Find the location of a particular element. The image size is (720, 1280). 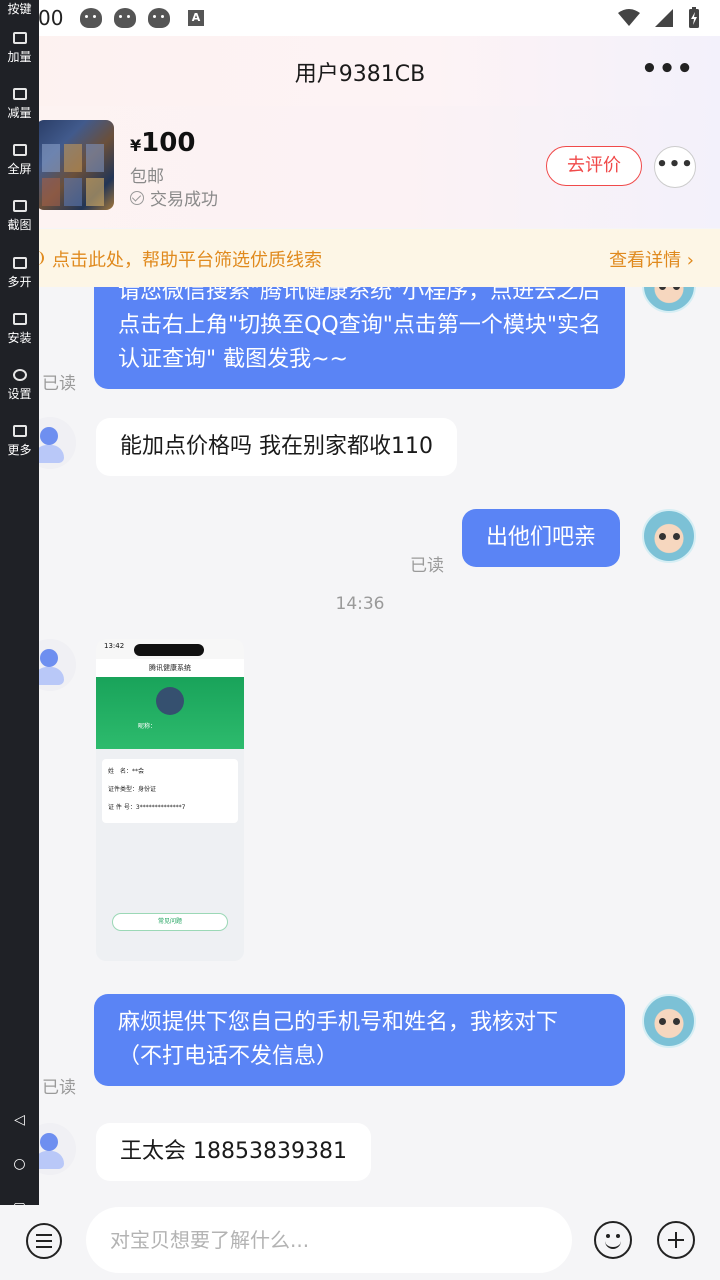

order-status-text: 交易成功 is located at coordinates (184, 200).